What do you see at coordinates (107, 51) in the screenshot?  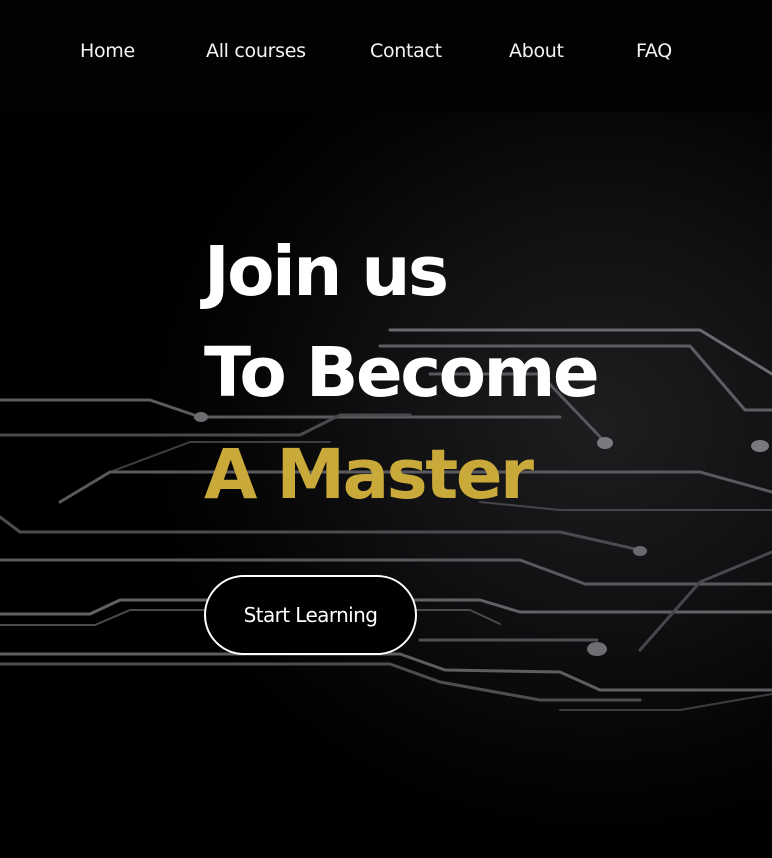 I see `nav-link-home: Home` at bounding box center [107, 51].